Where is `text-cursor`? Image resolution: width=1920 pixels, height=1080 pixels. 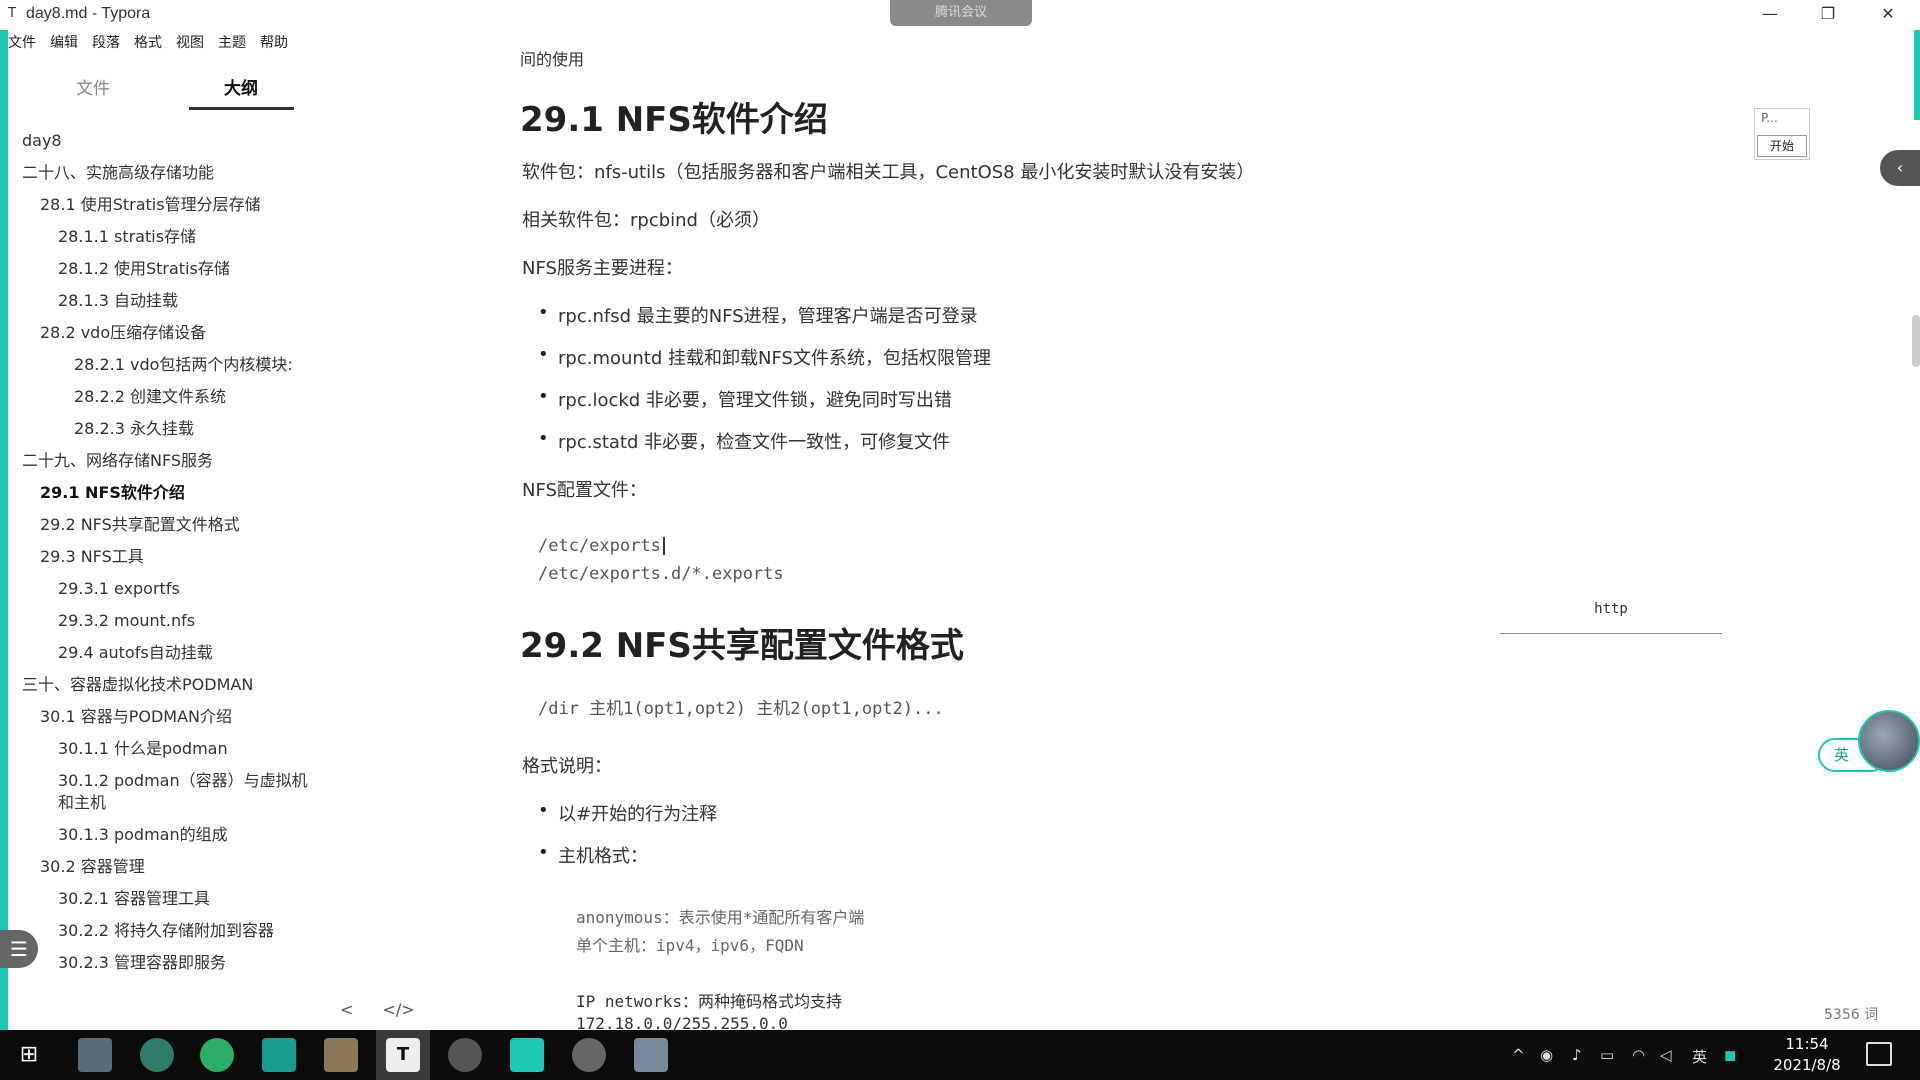 text-cursor is located at coordinates (663, 546).